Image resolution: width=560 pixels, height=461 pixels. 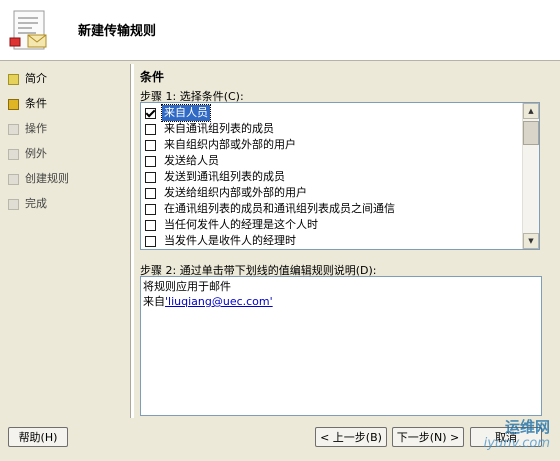 I want to click on help-button: 帮助(H), so click(x=38, y=437).